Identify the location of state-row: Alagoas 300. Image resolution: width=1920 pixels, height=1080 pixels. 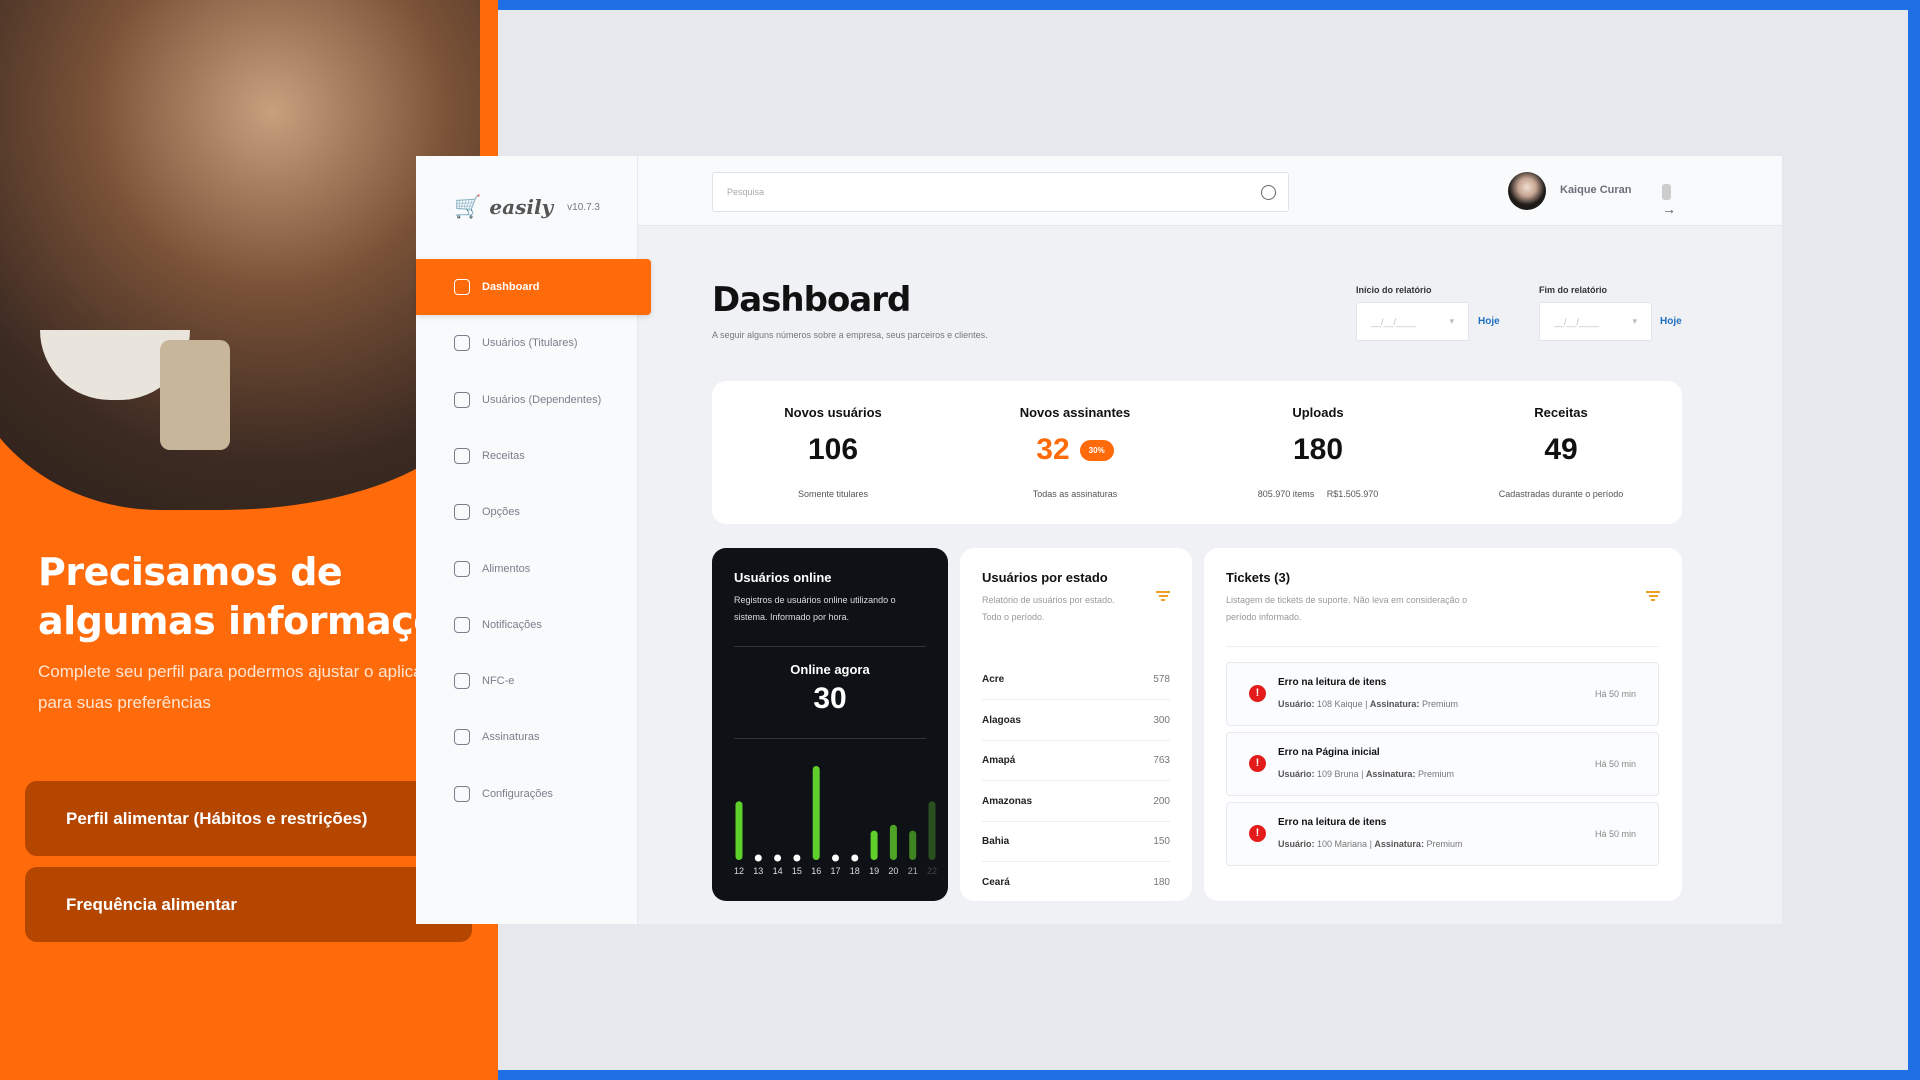
(1076, 721).